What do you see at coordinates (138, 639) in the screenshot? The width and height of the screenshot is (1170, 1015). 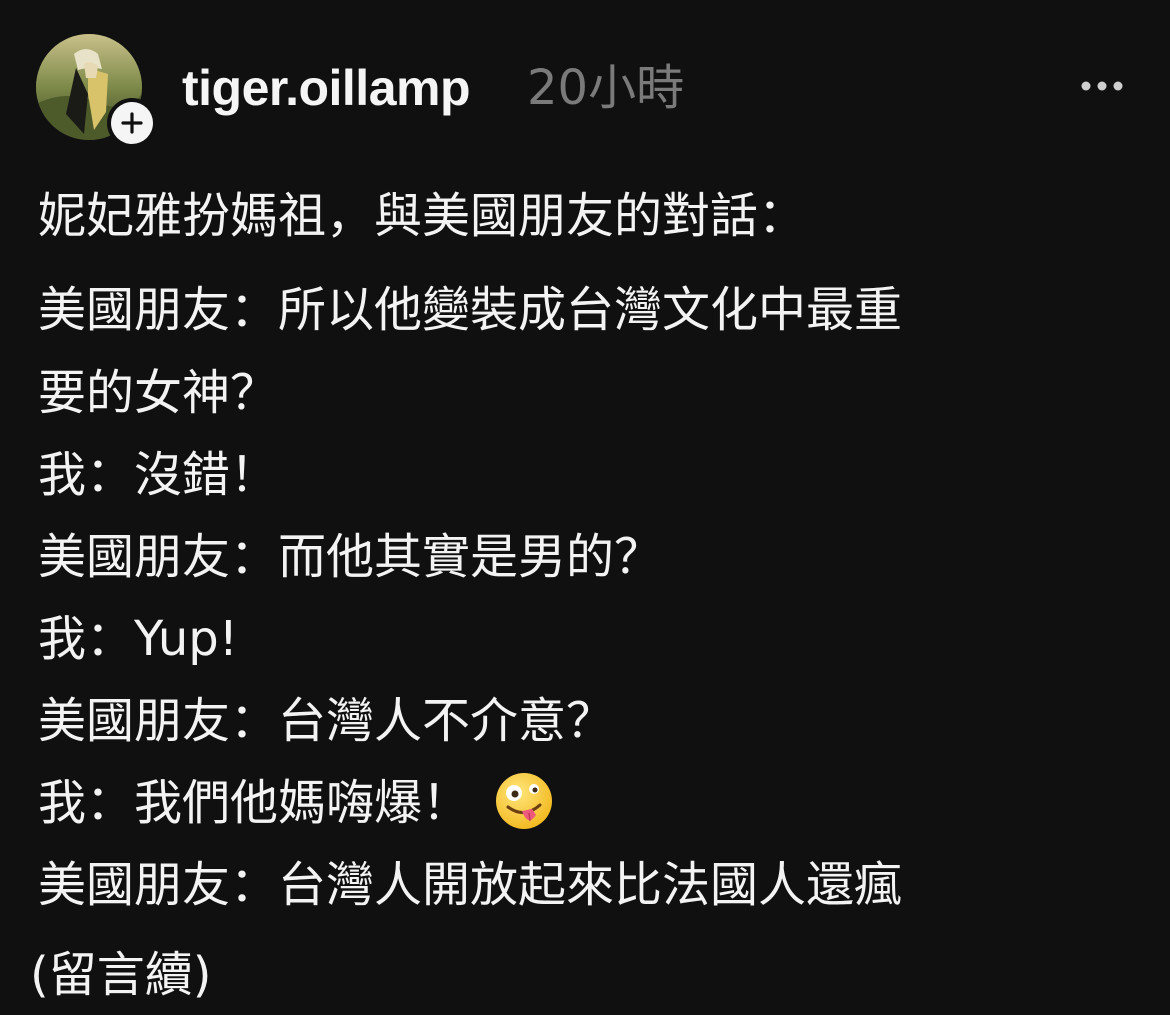 I see `dialogue-line: 我：Yup!` at bounding box center [138, 639].